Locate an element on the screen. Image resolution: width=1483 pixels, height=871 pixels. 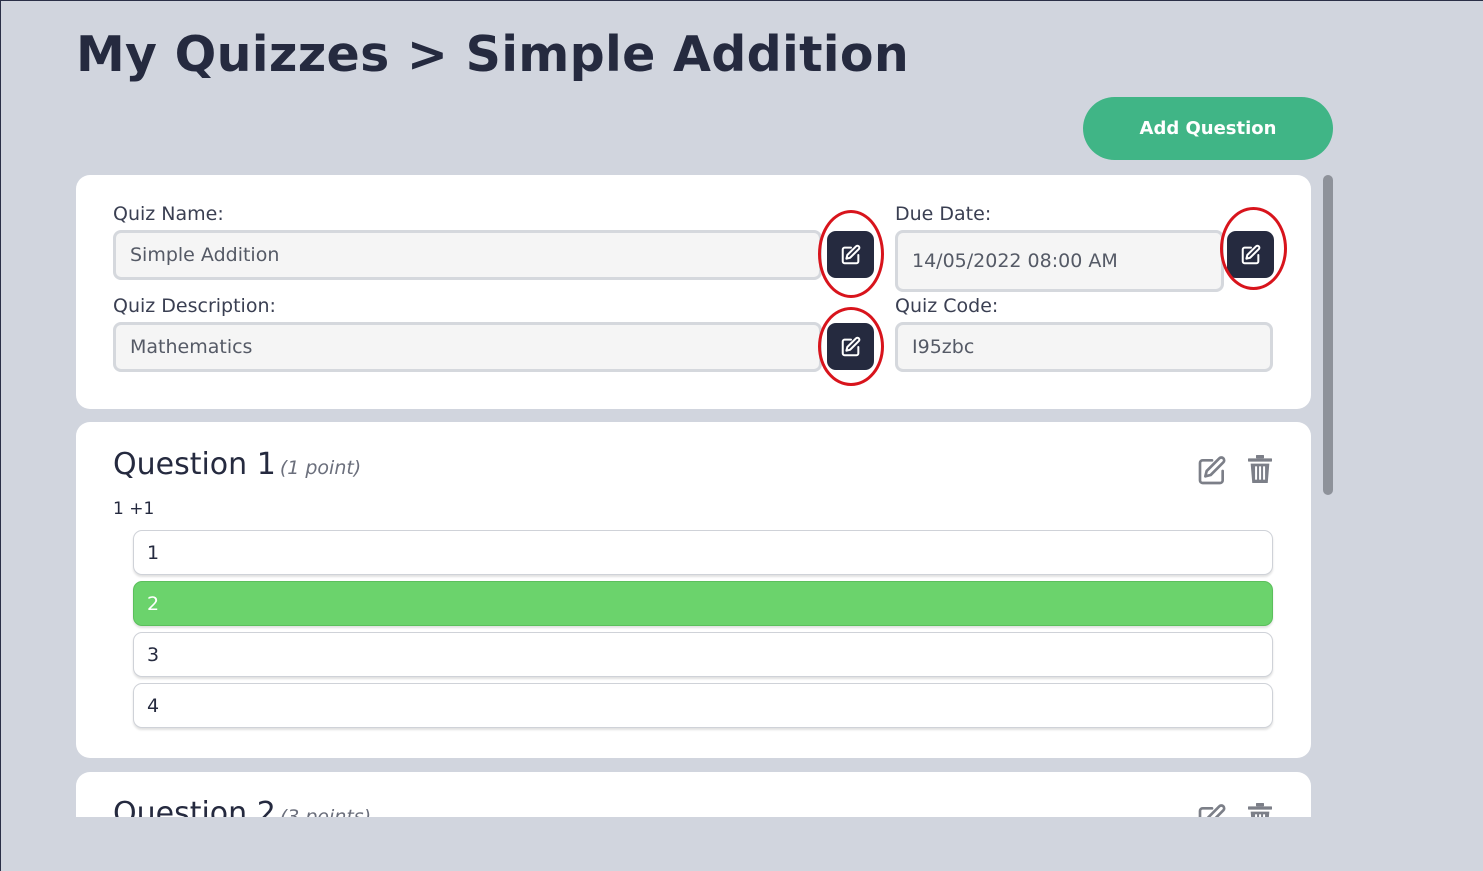
due-date-label: Due Date: is located at coordinates (943, 214).